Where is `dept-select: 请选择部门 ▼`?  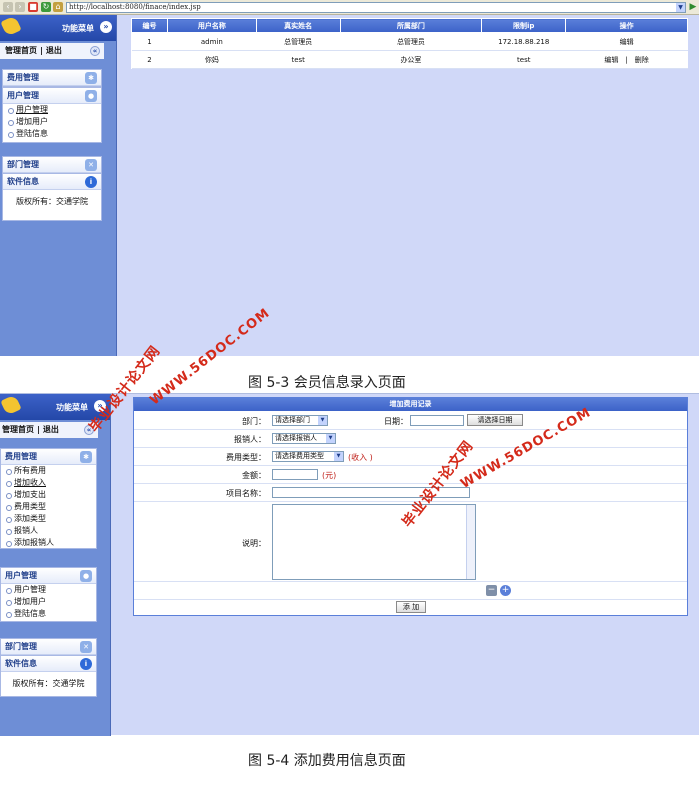 dept-select: 请选择部门 ▼ is located at coordinates (300, 420).